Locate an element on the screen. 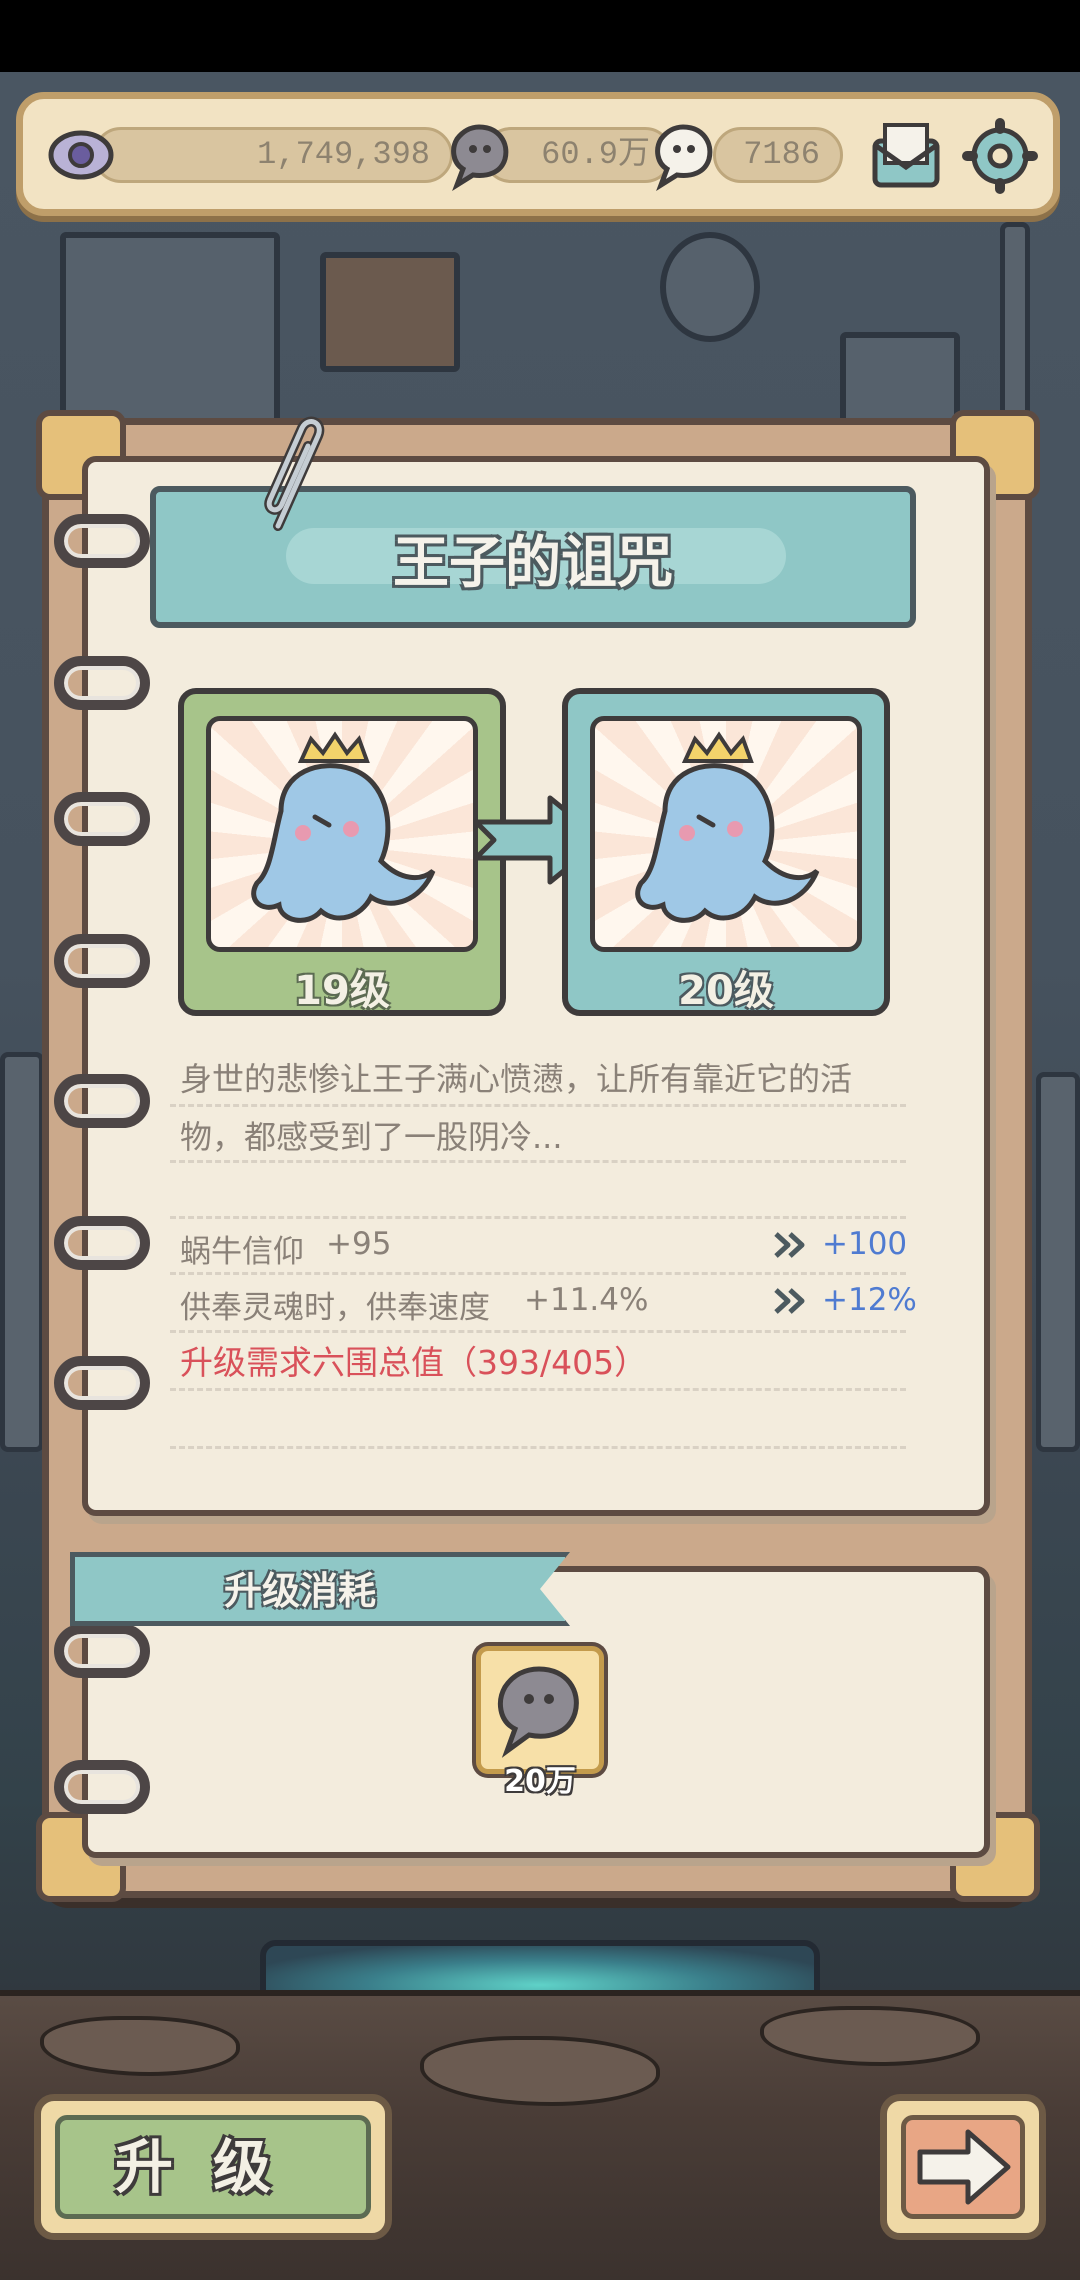  next-level-label: 20级 is located at coordinates (726, 991).